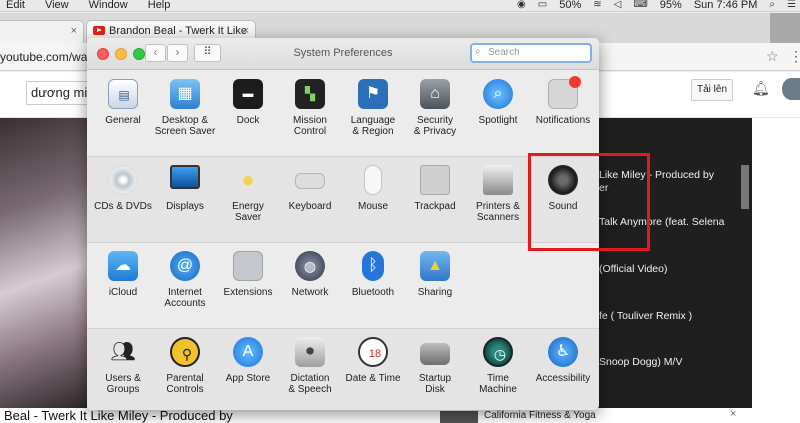 The image size is (800, 423). Describe the element at coordinates (521, 5) in the screenshot. I see `record-icon: ◉` at that location.